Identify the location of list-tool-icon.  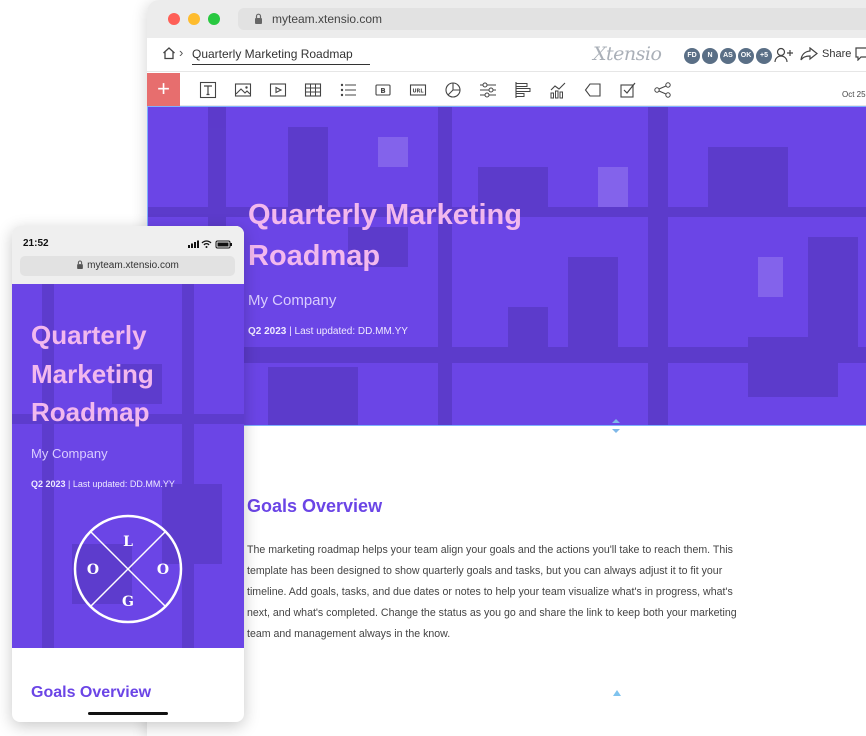
(348, 90).